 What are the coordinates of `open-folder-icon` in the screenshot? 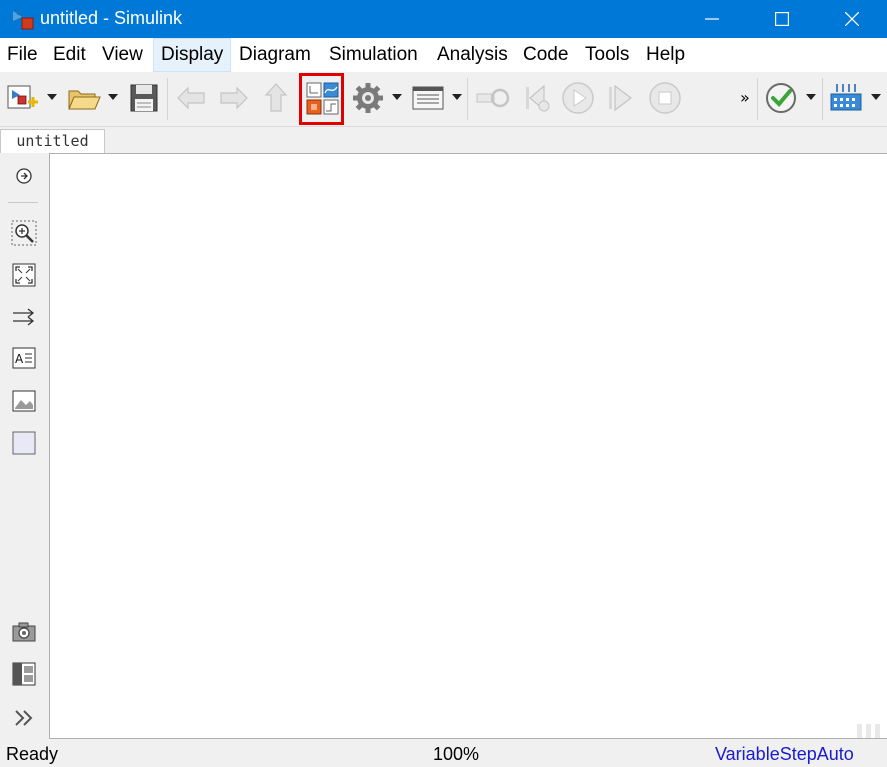 It's located at (84, 100).